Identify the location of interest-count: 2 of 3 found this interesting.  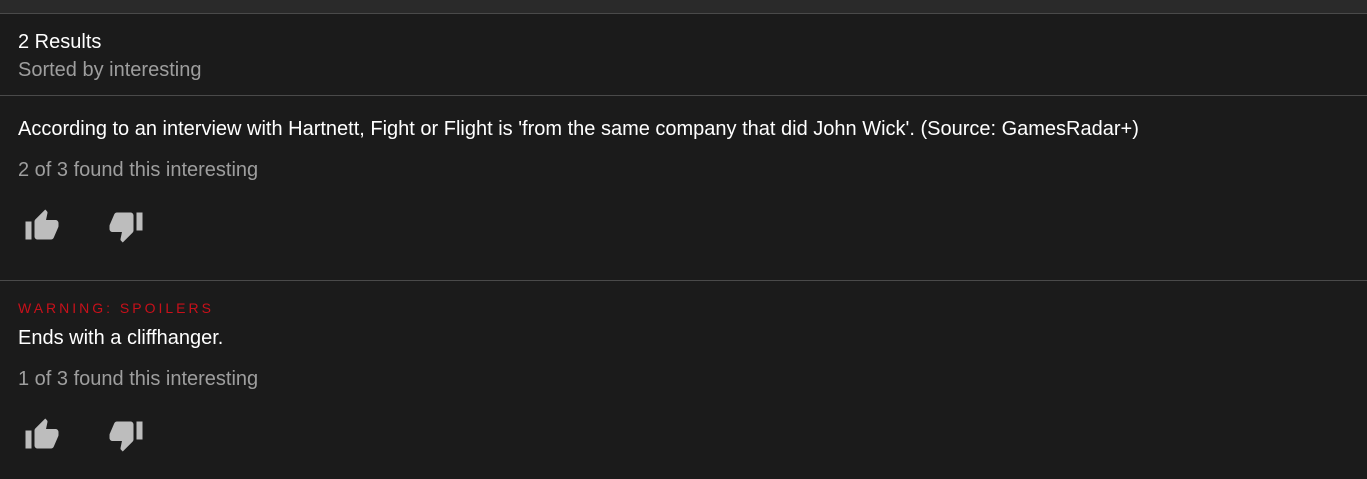
(138, 170).